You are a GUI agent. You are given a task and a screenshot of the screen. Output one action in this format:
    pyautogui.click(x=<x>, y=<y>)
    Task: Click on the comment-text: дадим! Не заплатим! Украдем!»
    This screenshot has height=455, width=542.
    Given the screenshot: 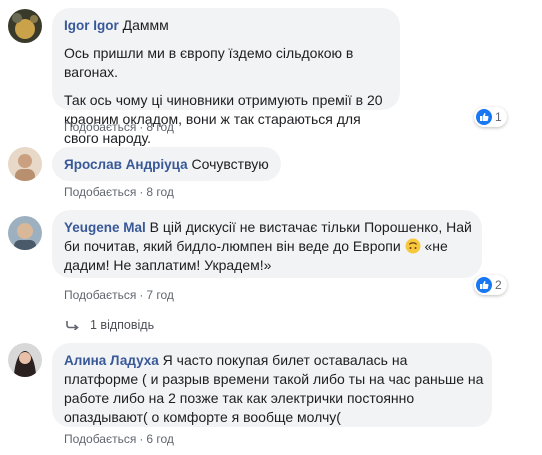 What is the action you would take?
    pyautogui.click(x=168, y=265)
    